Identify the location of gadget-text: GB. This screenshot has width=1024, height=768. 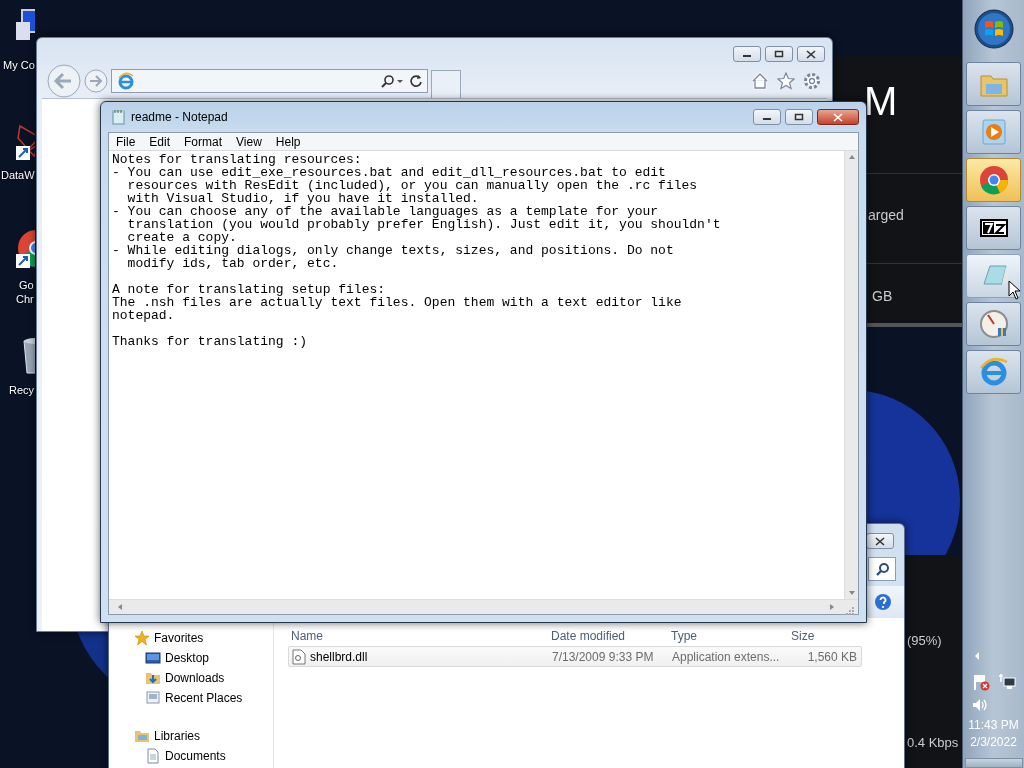
(882, 296).